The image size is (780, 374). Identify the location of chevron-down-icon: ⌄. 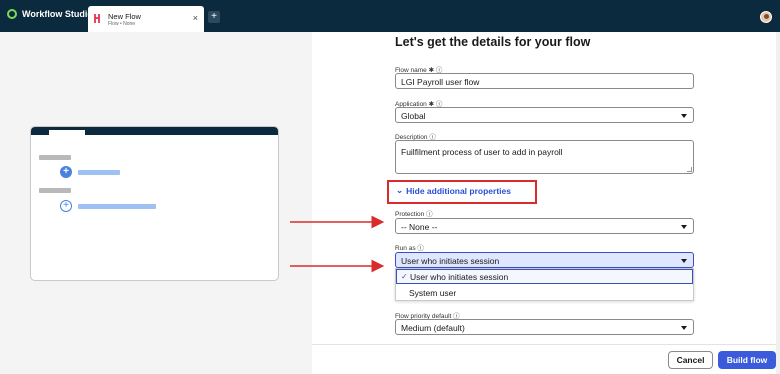
(400, 190).